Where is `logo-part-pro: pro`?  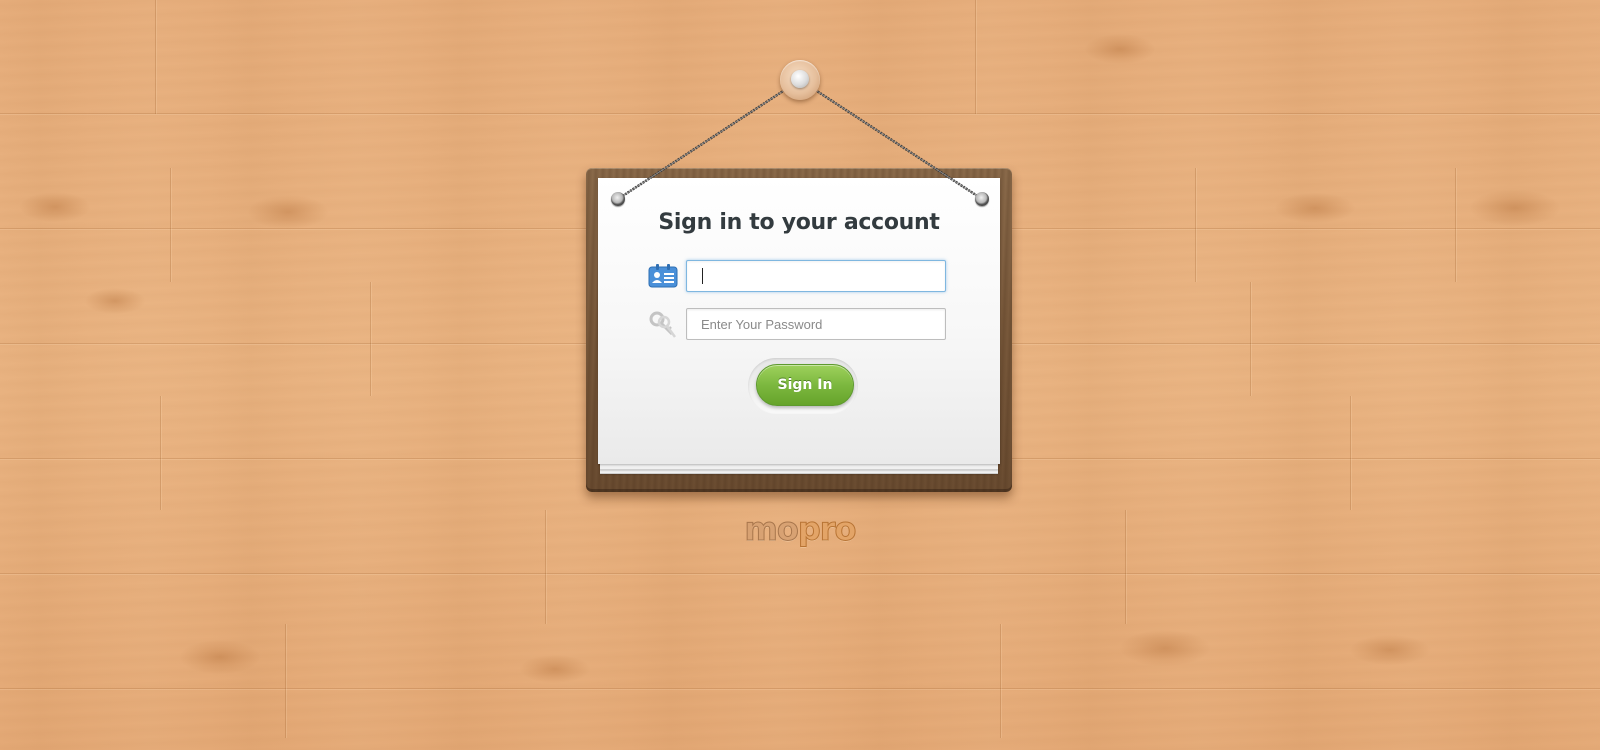 logo-part-pro: pro is located at coordinates (827, 529).